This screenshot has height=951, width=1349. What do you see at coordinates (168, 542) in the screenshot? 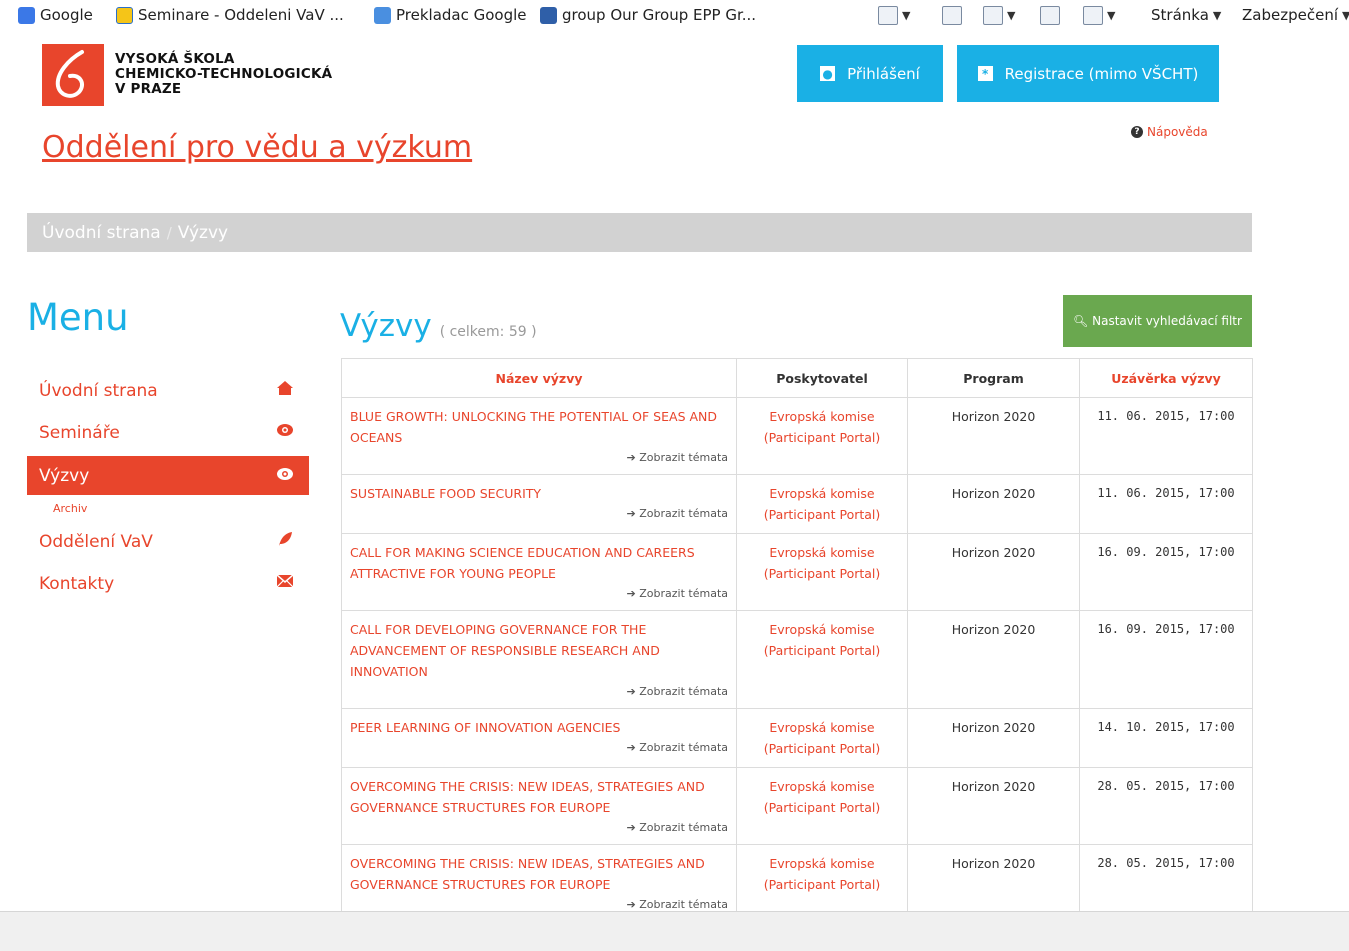
I see `sidebar-item-department: Oddělení VaV` at bounding box center [168, 542].